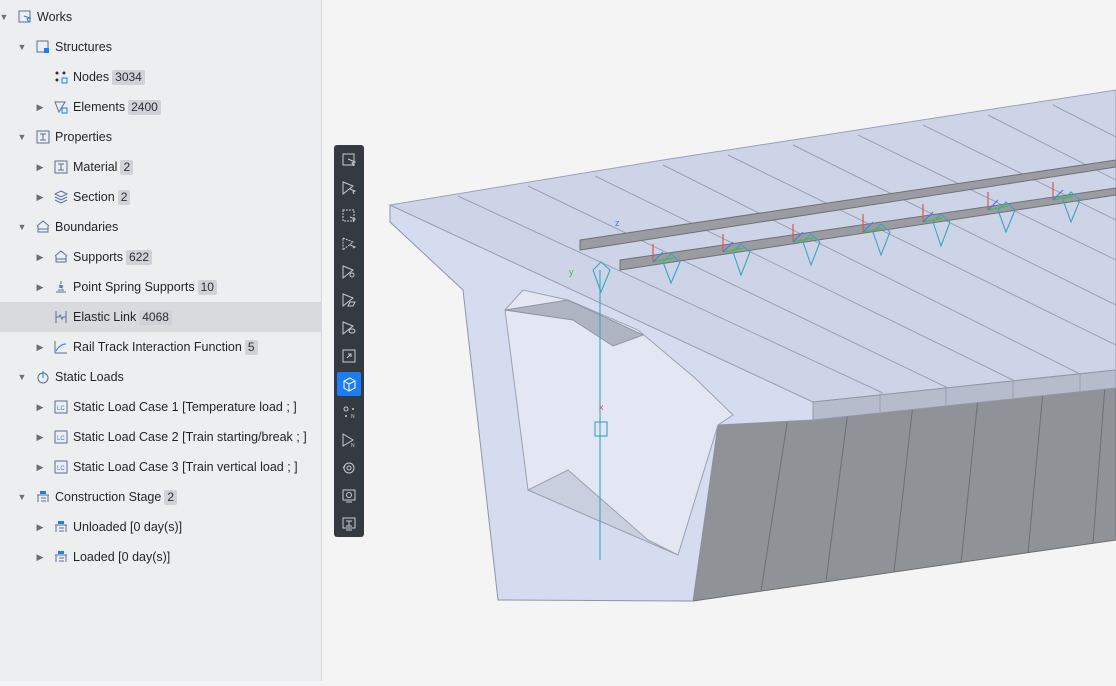  I want to click on tree-item-label: Structures, so click(83, 47).